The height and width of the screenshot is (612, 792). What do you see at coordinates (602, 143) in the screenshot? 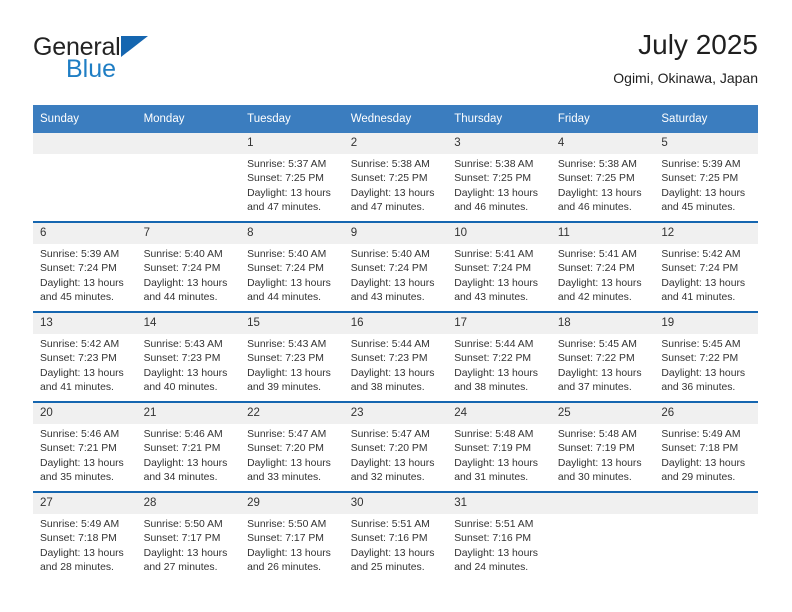
I see `day-number: 4` at bounding box center [602, 143].